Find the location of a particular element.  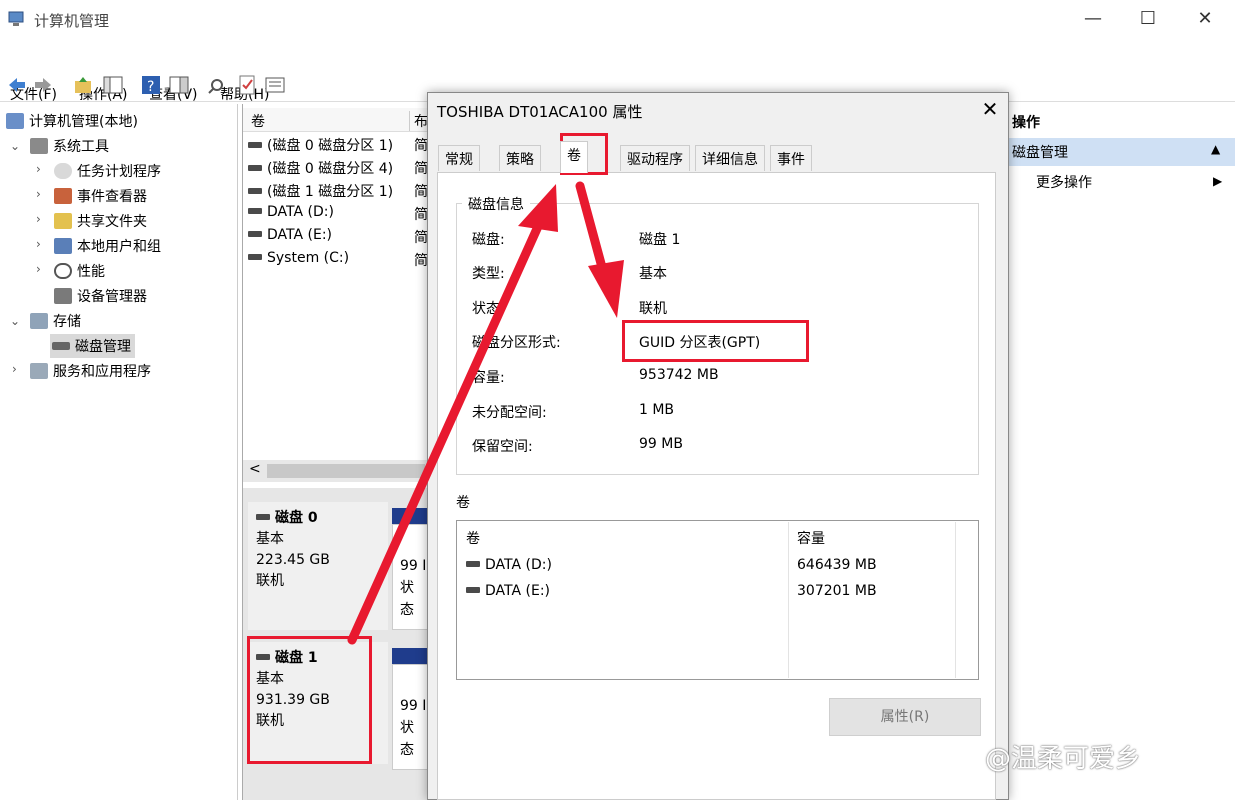

connect-icon is located at coordinates (217, 85).